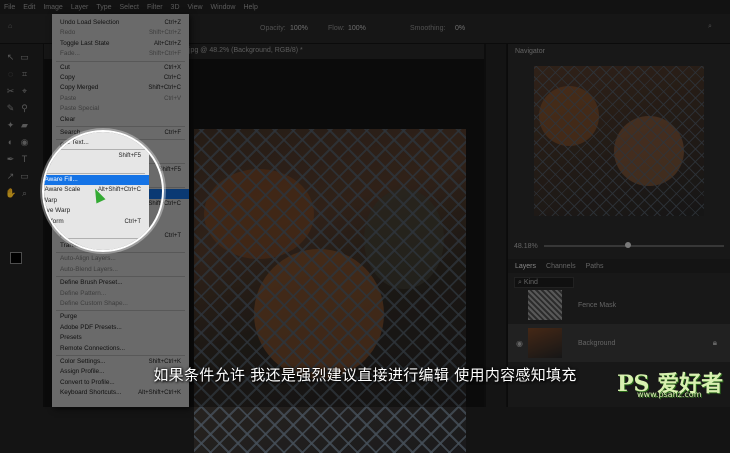 This screenshot has height=453, width=730. I want to click on menubar-item: Select, so click(129, 7).